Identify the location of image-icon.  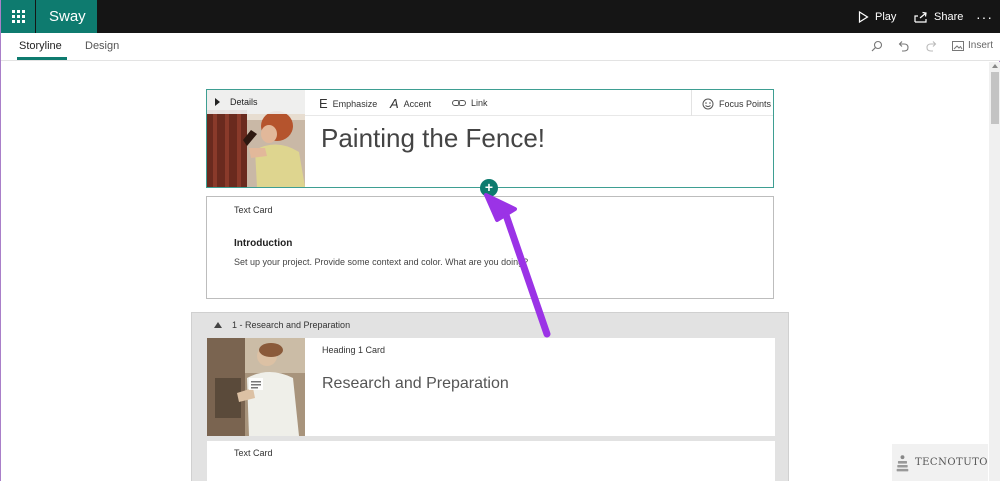
(958, 45).